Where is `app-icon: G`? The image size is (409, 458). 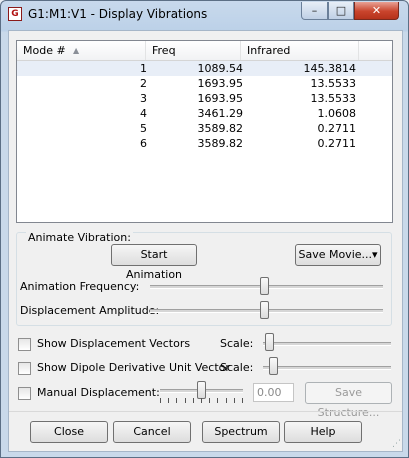 app-icon: G is located at coordinates (15, 14).